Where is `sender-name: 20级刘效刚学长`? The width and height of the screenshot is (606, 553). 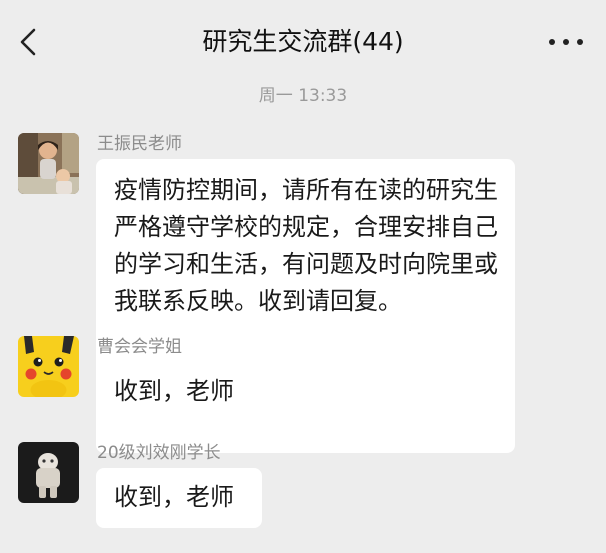 sender-name: 20级刘效刚学长 is located at coordinates (159, 453).